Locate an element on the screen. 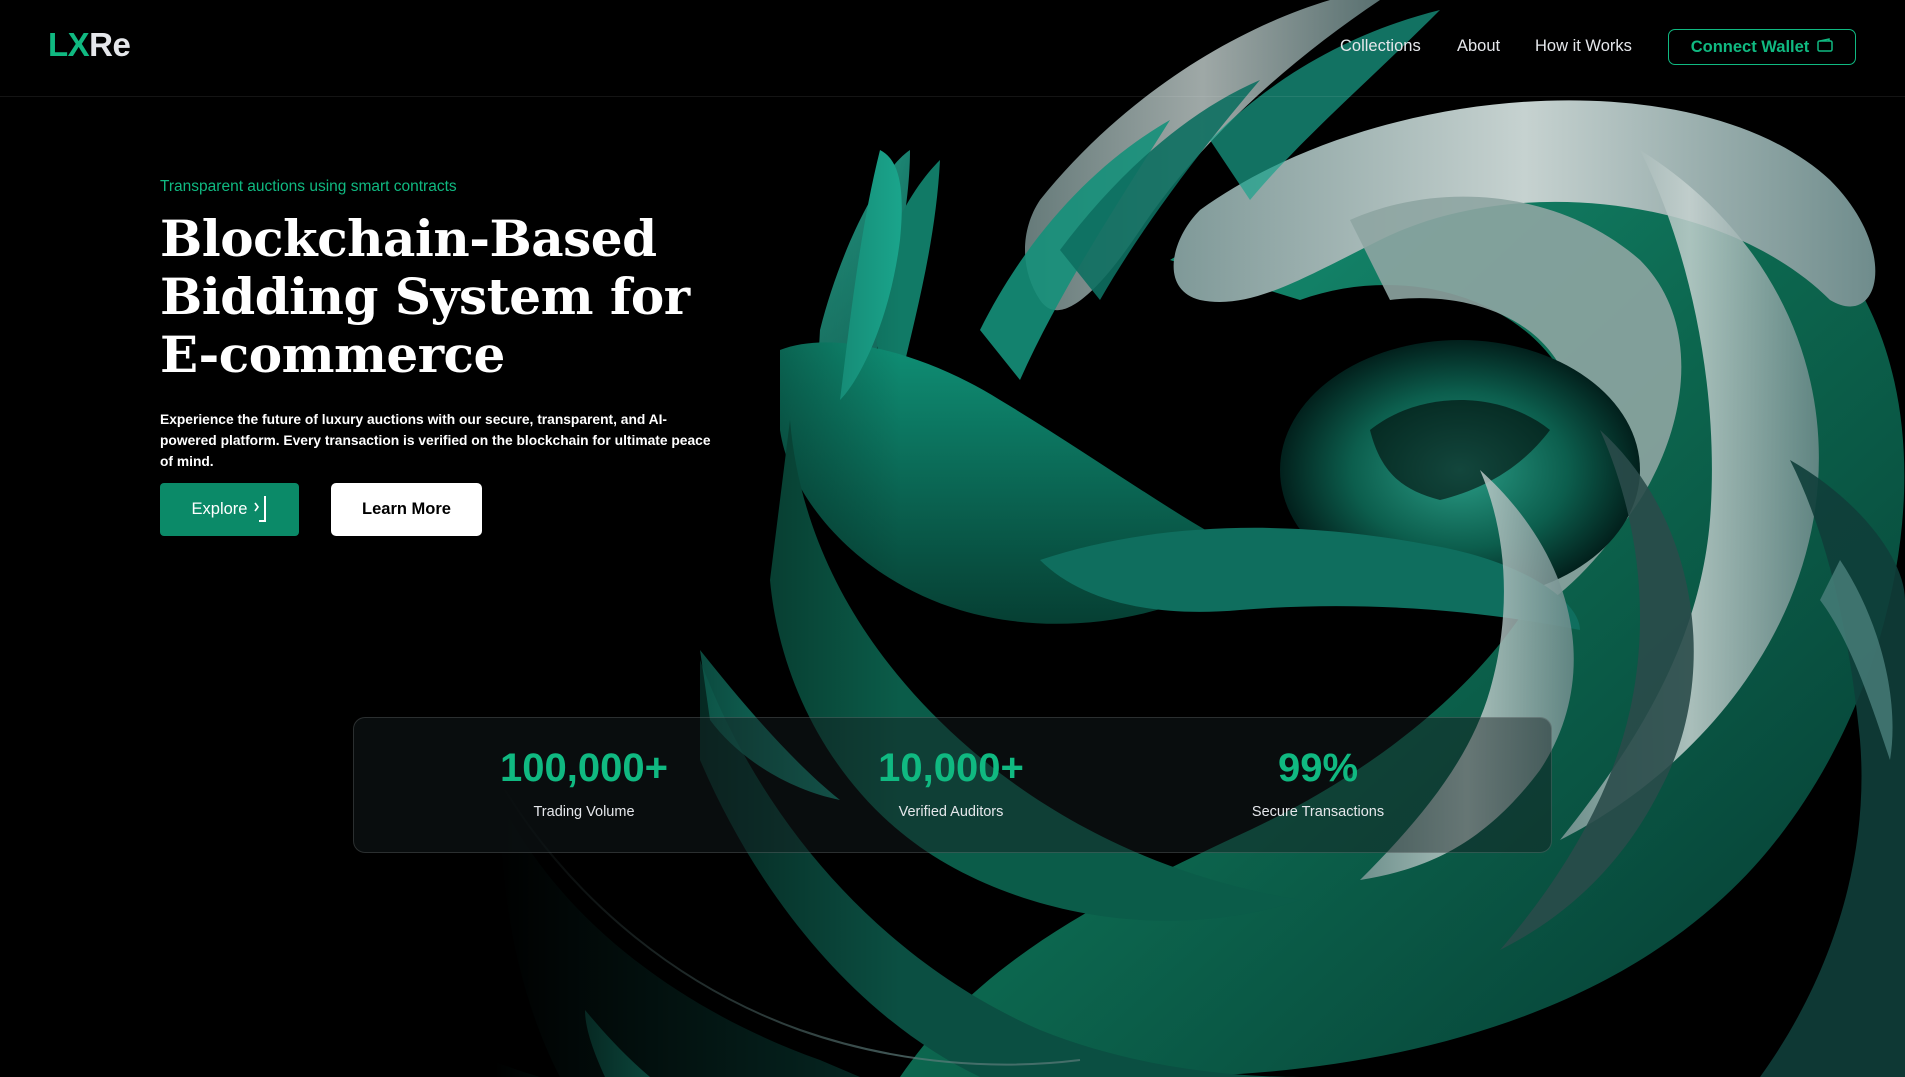  stat-label: Trading Volume is located at coordinates (584, 812).